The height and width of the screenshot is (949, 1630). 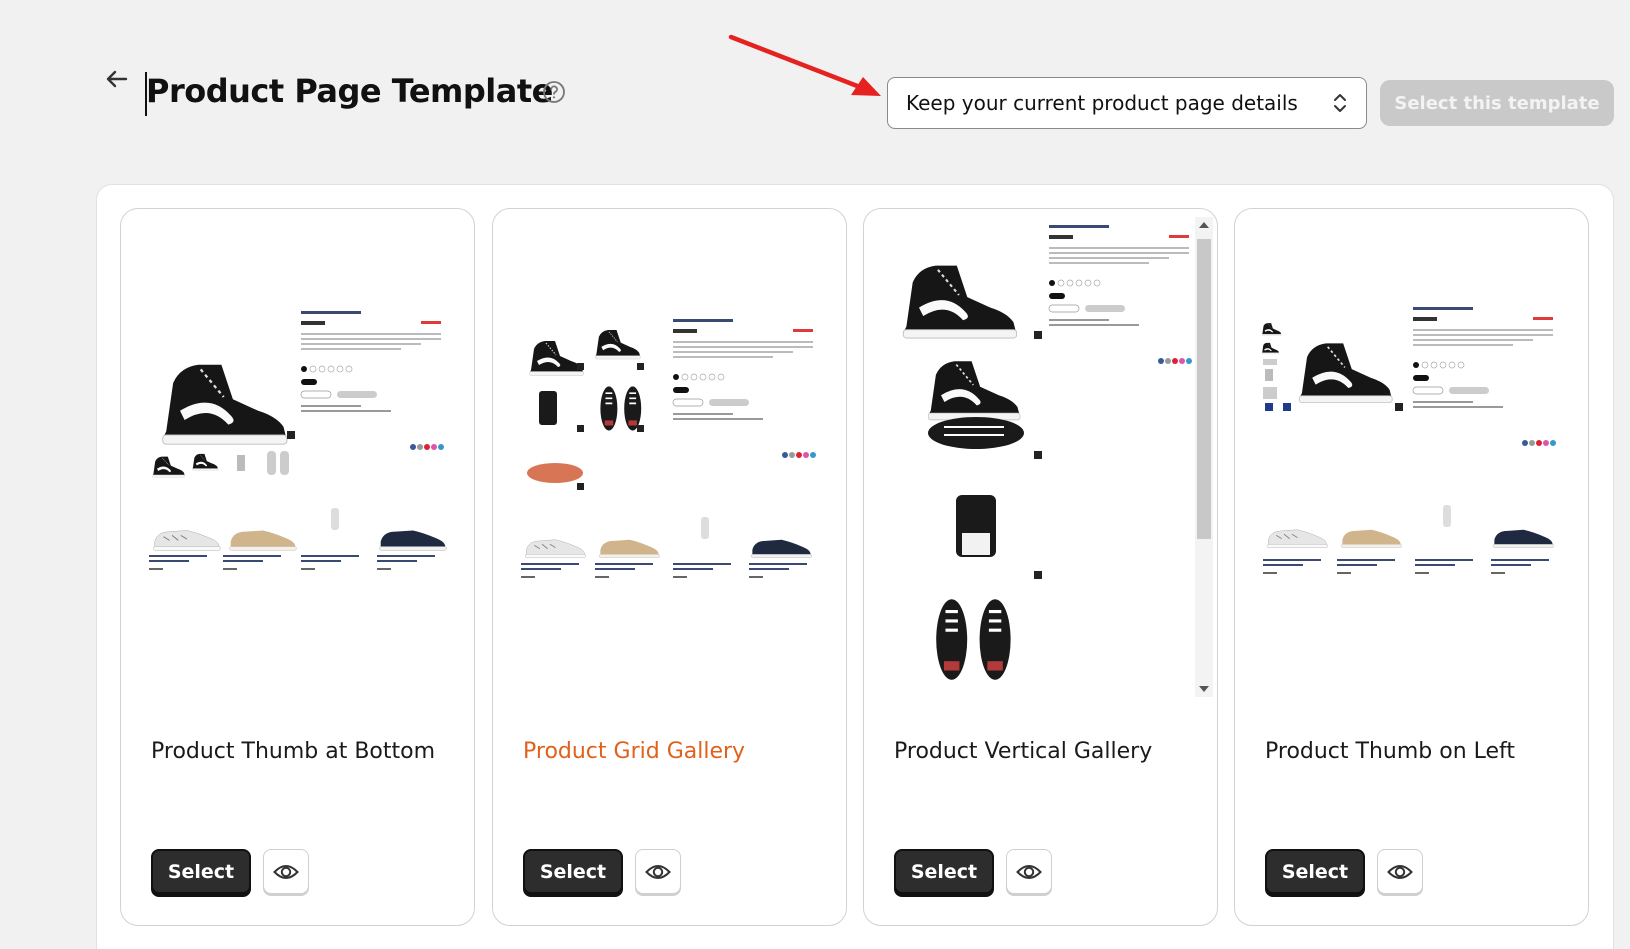 I want to click on template-name: Product Grid Gallery, so click(x=634, y=751).